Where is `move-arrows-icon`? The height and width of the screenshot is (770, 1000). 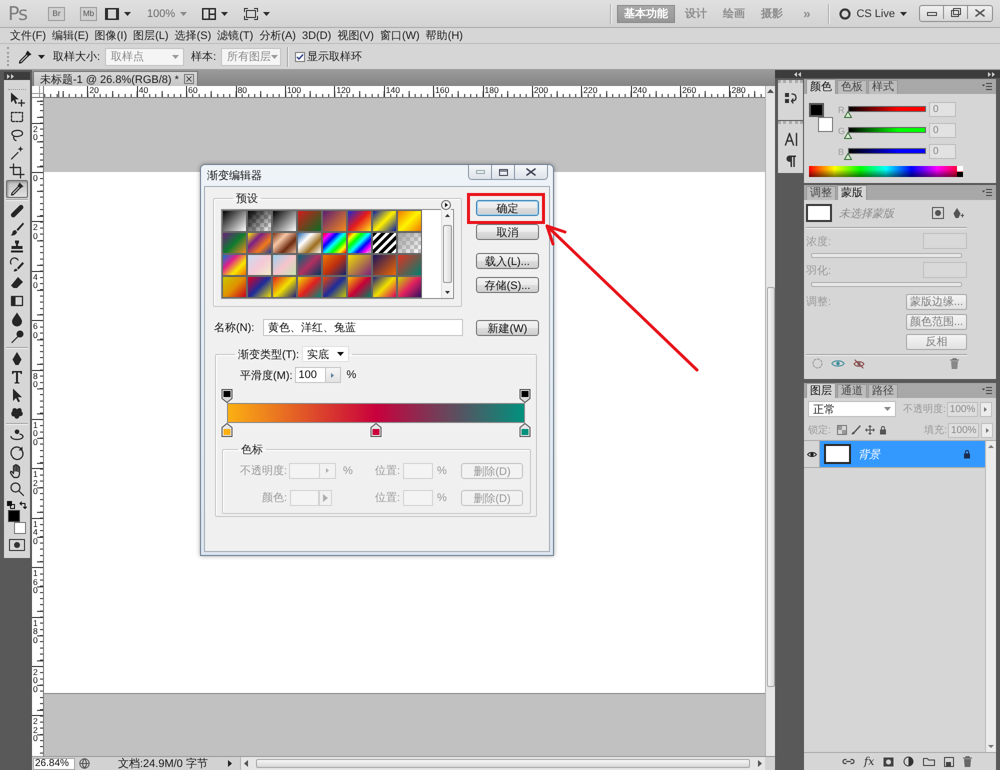
move-arrows-icon is located at coordinates (869, 430).